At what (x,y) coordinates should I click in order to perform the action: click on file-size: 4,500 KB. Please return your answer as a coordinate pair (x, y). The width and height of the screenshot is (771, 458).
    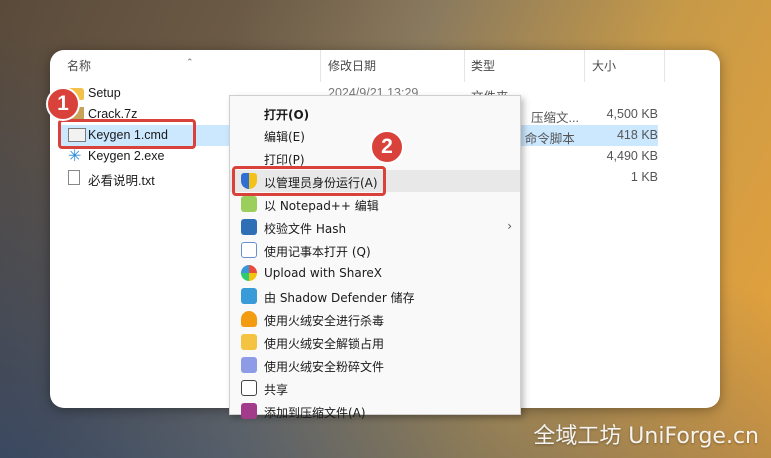
    Looking at the image, I should click on (632, 114).